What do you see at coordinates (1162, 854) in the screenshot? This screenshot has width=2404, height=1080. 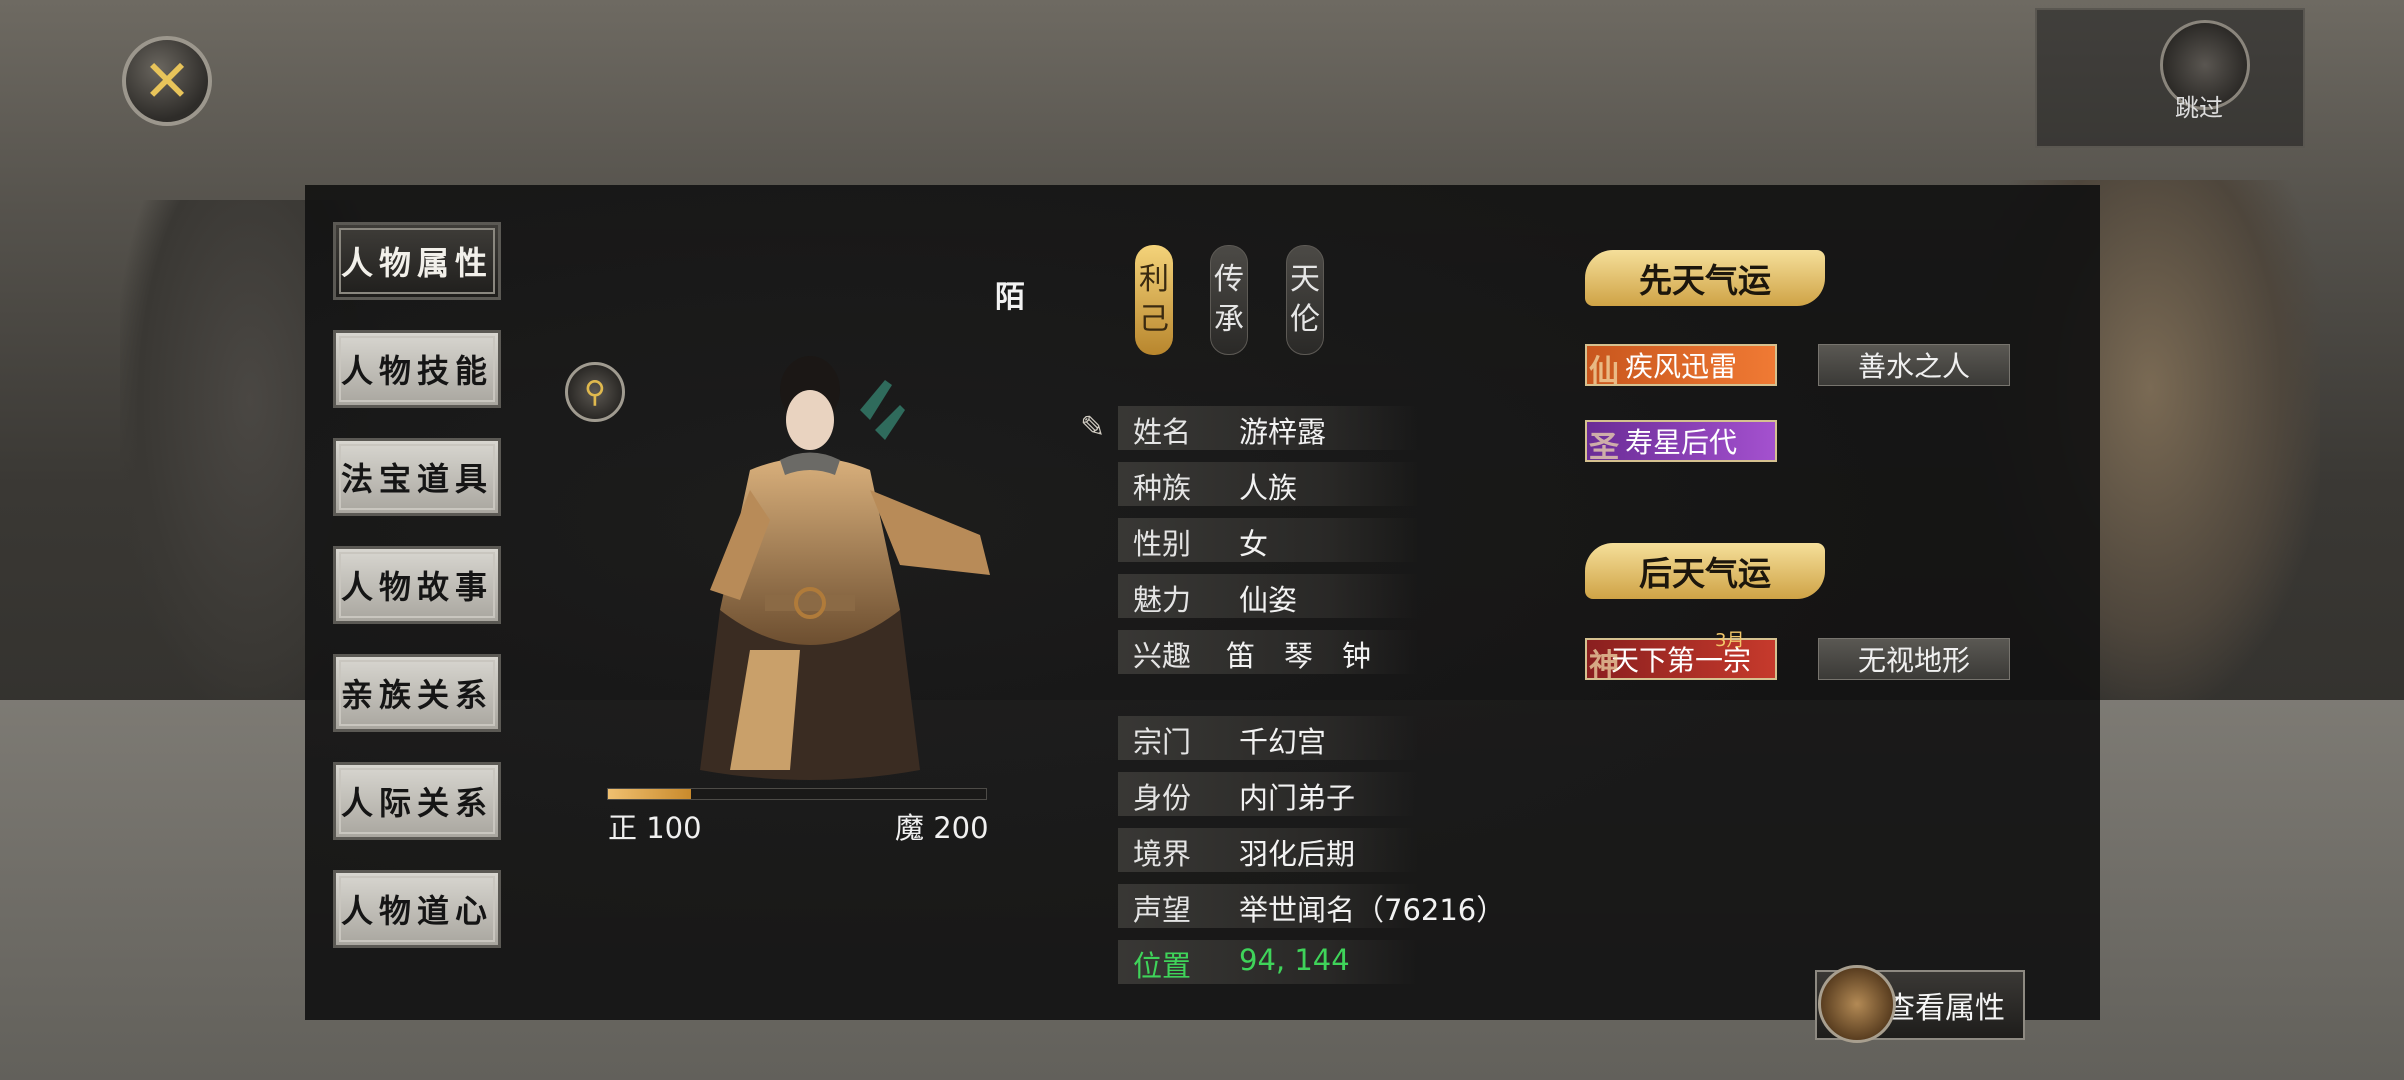 I see `info-realm-key: 境界` at bounding box center [1162, 854].